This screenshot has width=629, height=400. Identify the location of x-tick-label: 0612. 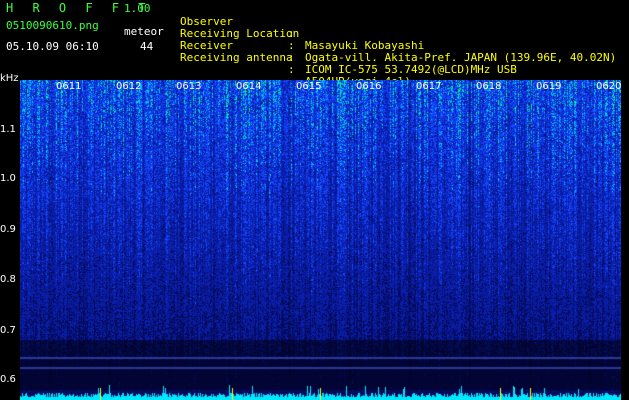
(129, 86).